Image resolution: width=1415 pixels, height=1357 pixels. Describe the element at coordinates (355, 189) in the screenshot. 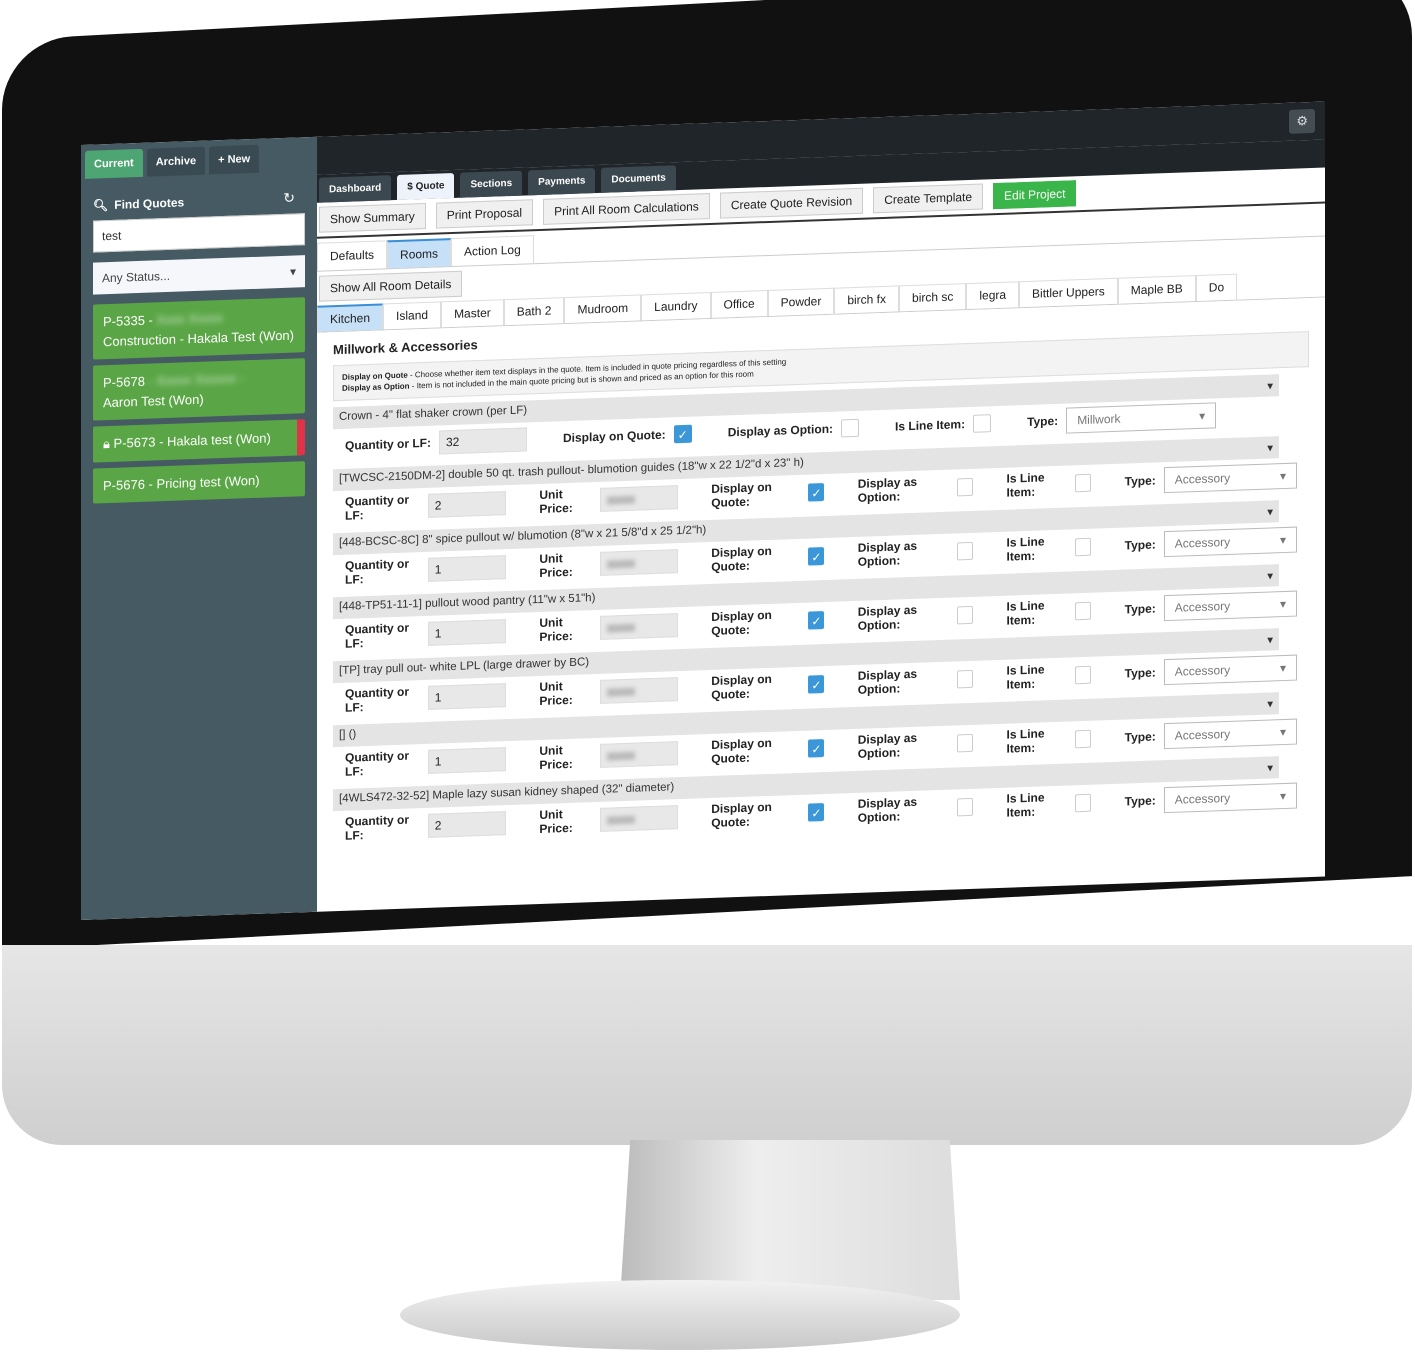

I see `nav-tab-0: Dashboard` at that location.